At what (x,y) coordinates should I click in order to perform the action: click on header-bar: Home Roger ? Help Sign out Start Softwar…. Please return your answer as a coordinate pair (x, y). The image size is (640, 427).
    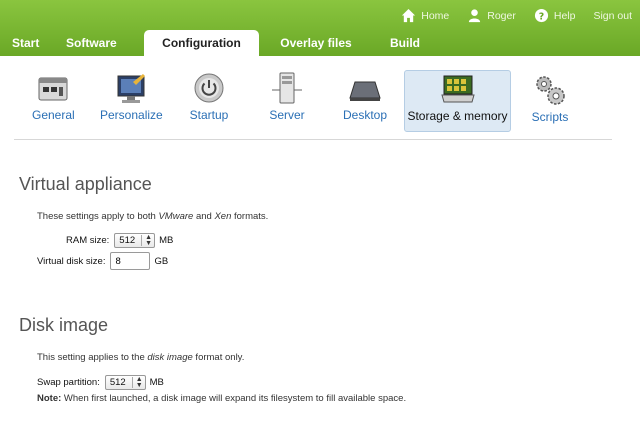
    Looking at the image, I should click on (320, 28).